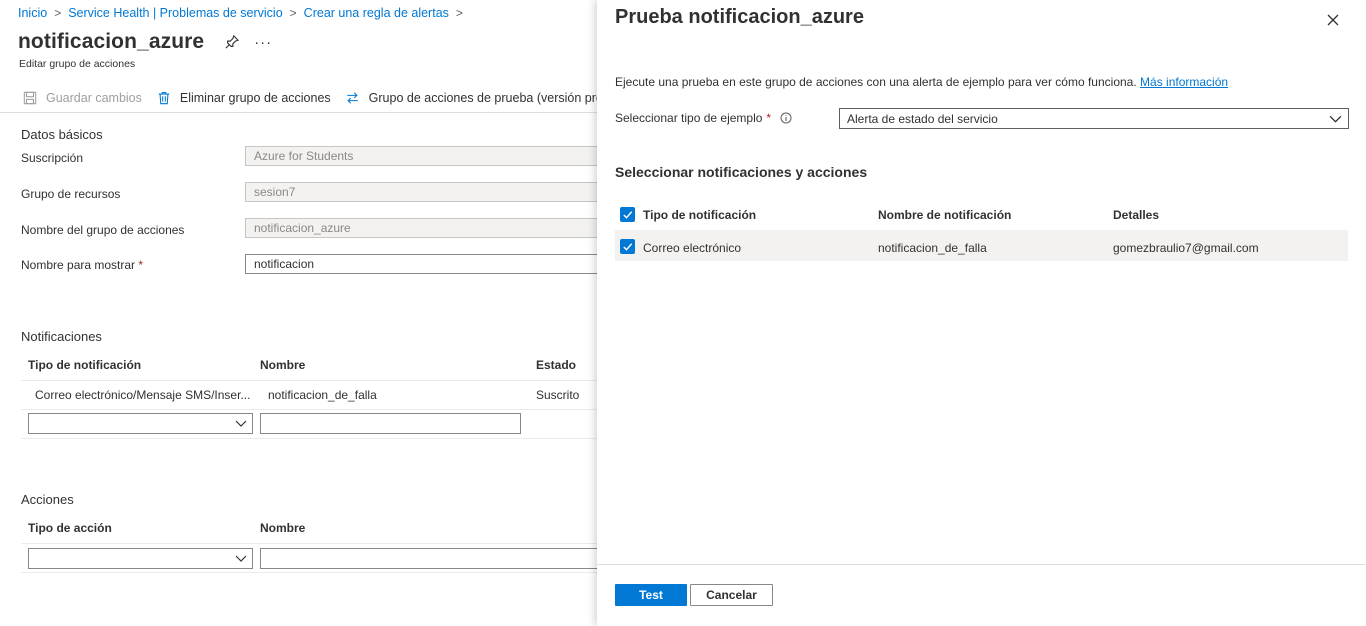 Image resolution: width=1366 pixels, height=626 pixels. I want to click on display-name-label: Nombre para mostrar *, so click(82, 265).